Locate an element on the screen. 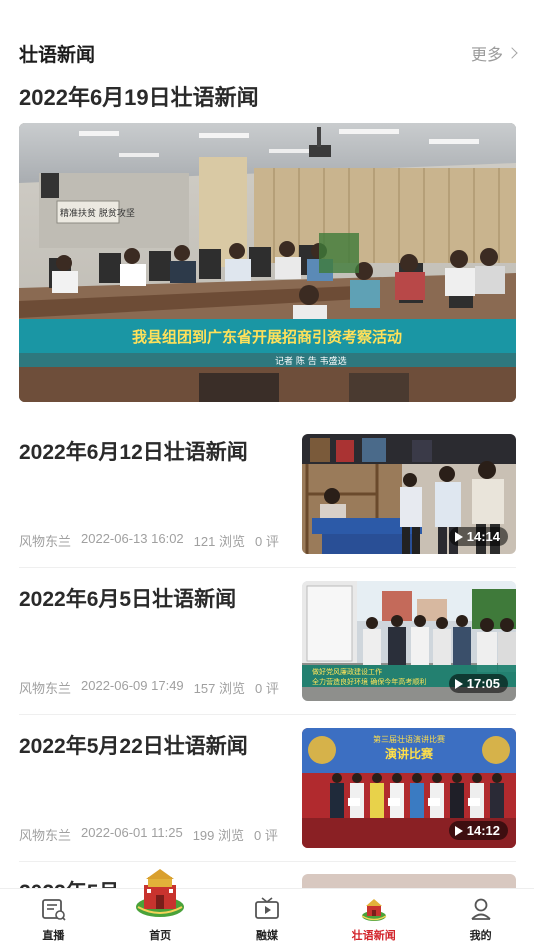 The width and height of the screenshot is (534, 950). thumb-caption-line1: 做好党风廉政建设工作 is located at coordinates (347, 671).